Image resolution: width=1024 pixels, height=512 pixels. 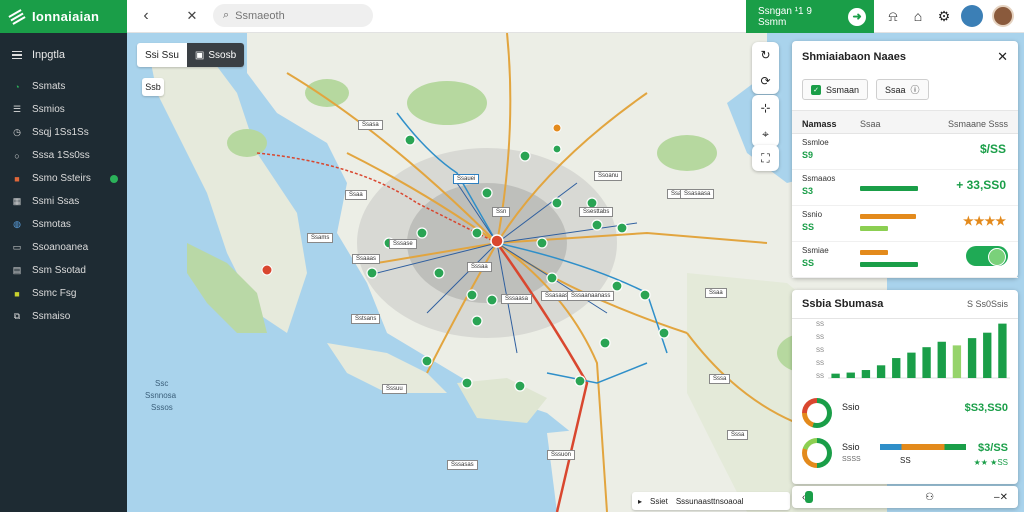 What do you see at coordinates (915, 90) in the screenshot?
I see `info-icon: ⓘ` at bounding box center [915, 90].